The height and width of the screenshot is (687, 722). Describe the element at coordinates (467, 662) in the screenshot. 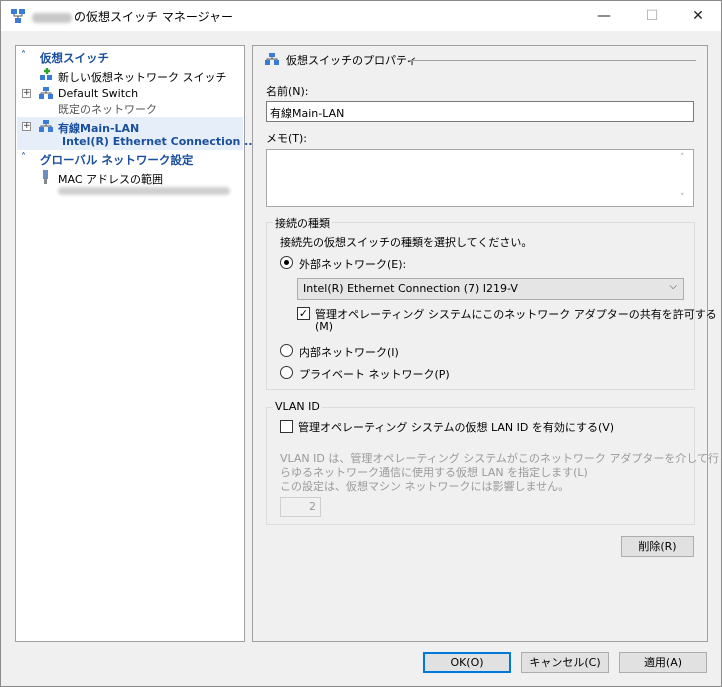

I see `ok-button: OK(O)` at that location.